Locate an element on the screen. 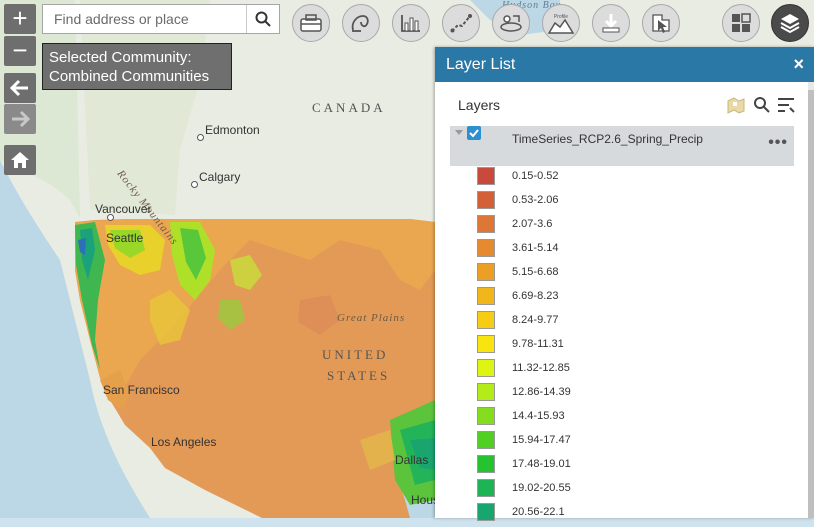 This screenshot has width=814, height=527. directions-icon is located at coordinates (511, 23).